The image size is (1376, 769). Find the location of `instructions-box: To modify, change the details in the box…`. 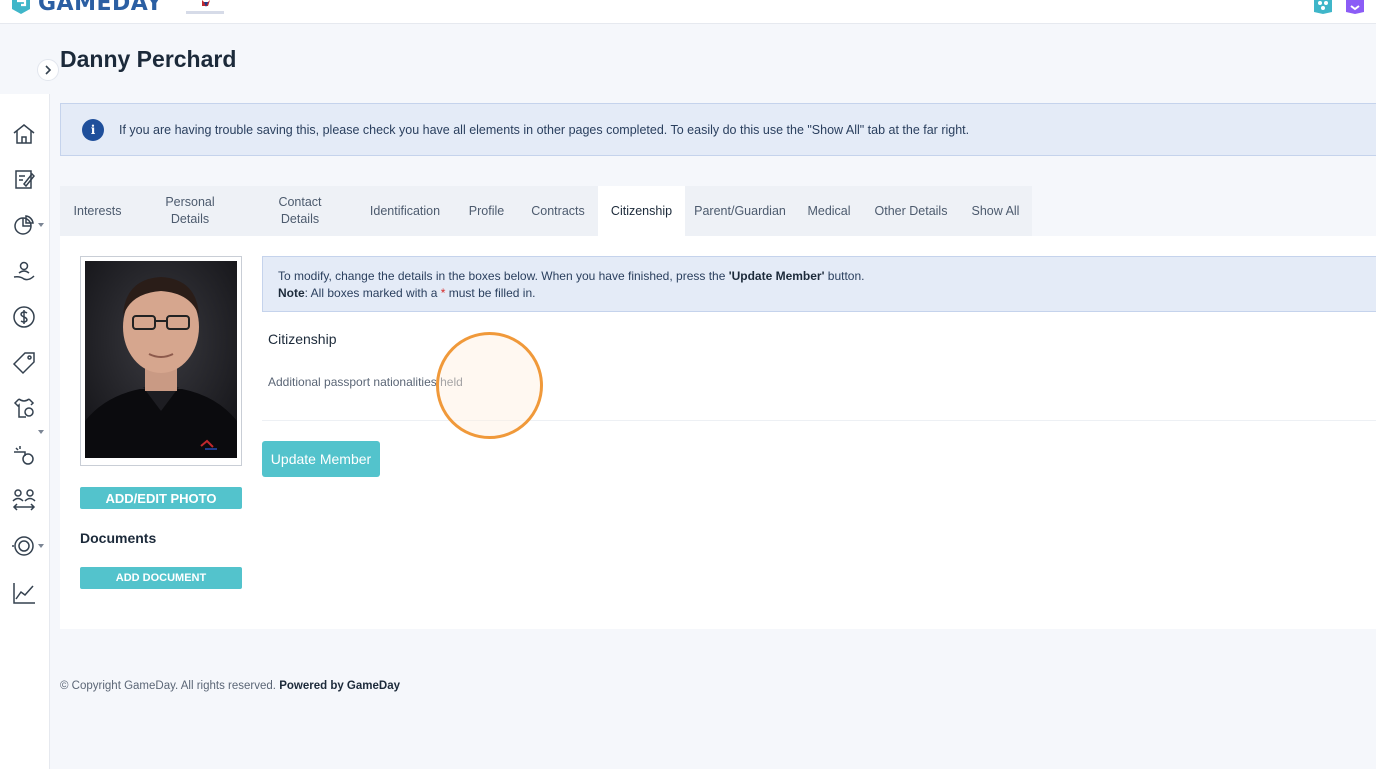

instructions-box: To modify, change the details in the box… is located at coordinates (819, 284).